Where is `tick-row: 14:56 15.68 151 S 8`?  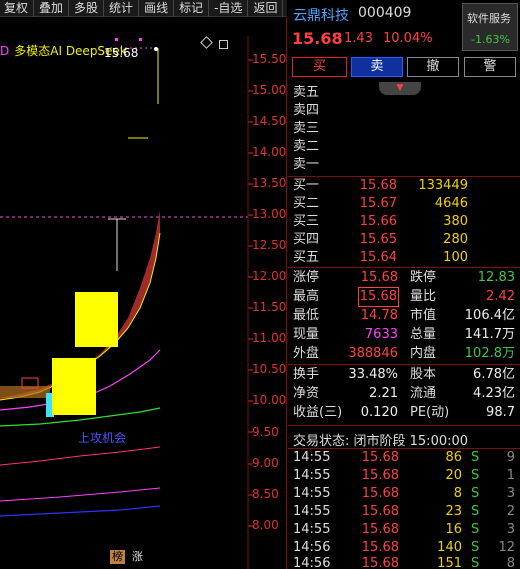 tick-row: 14:56 15.68 151 S 8 is located at coordinates (404, 562).